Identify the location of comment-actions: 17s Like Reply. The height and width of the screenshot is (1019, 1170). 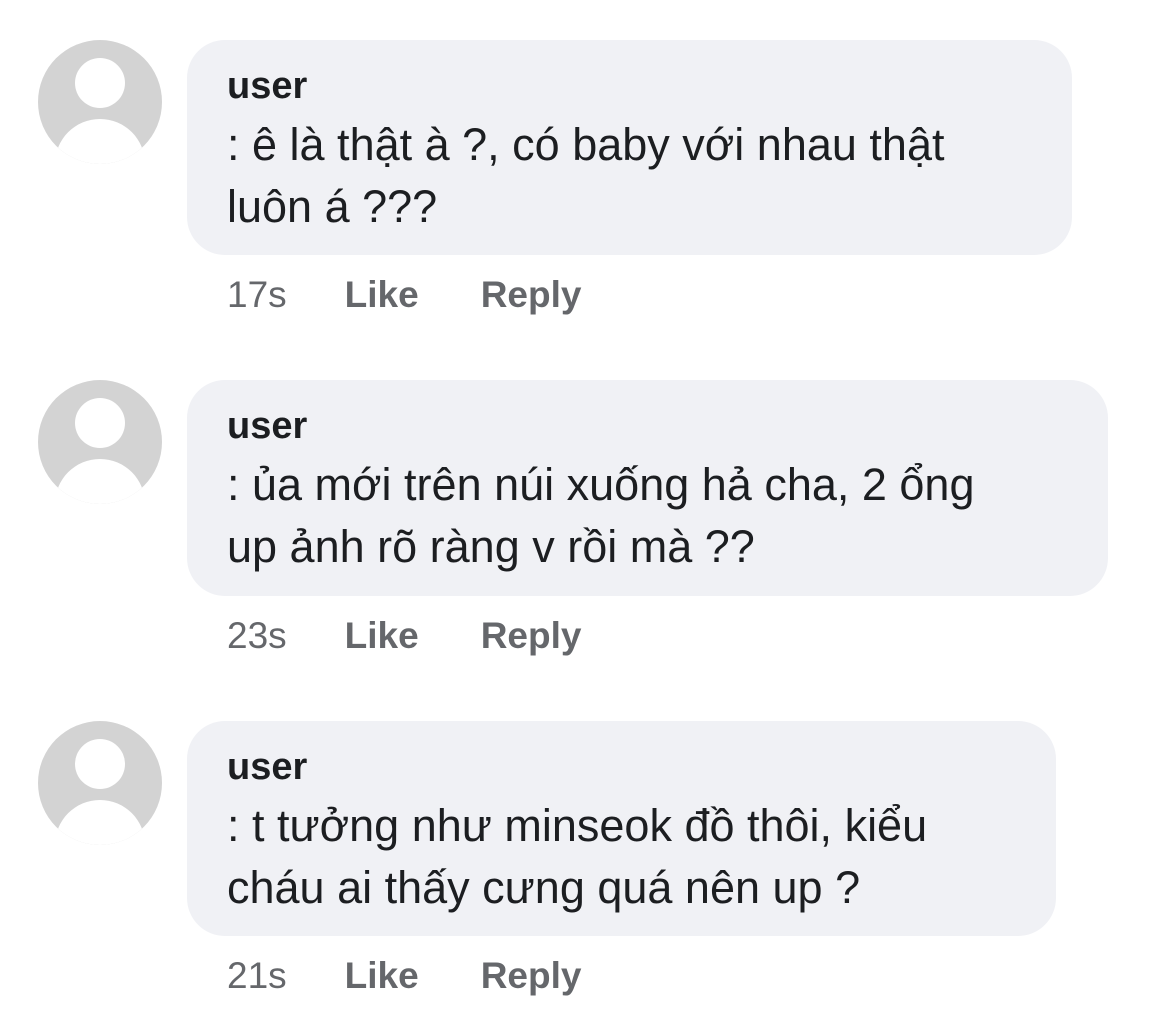
(404, 295).